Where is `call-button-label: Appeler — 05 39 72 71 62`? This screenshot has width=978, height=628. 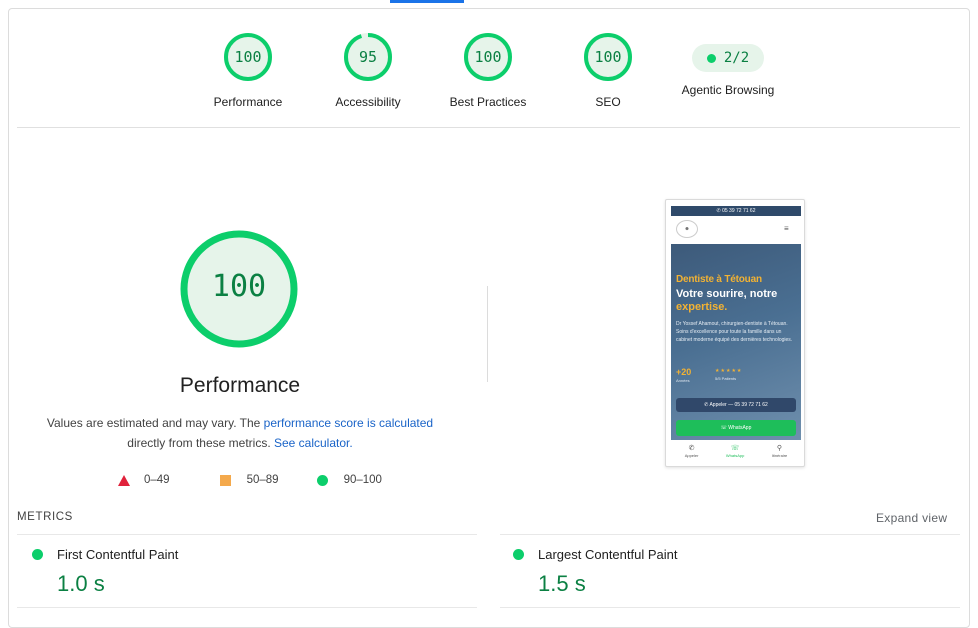
call-button-label: Appeler — 05 39 72 71 62 is located at coordinates (738, 405).